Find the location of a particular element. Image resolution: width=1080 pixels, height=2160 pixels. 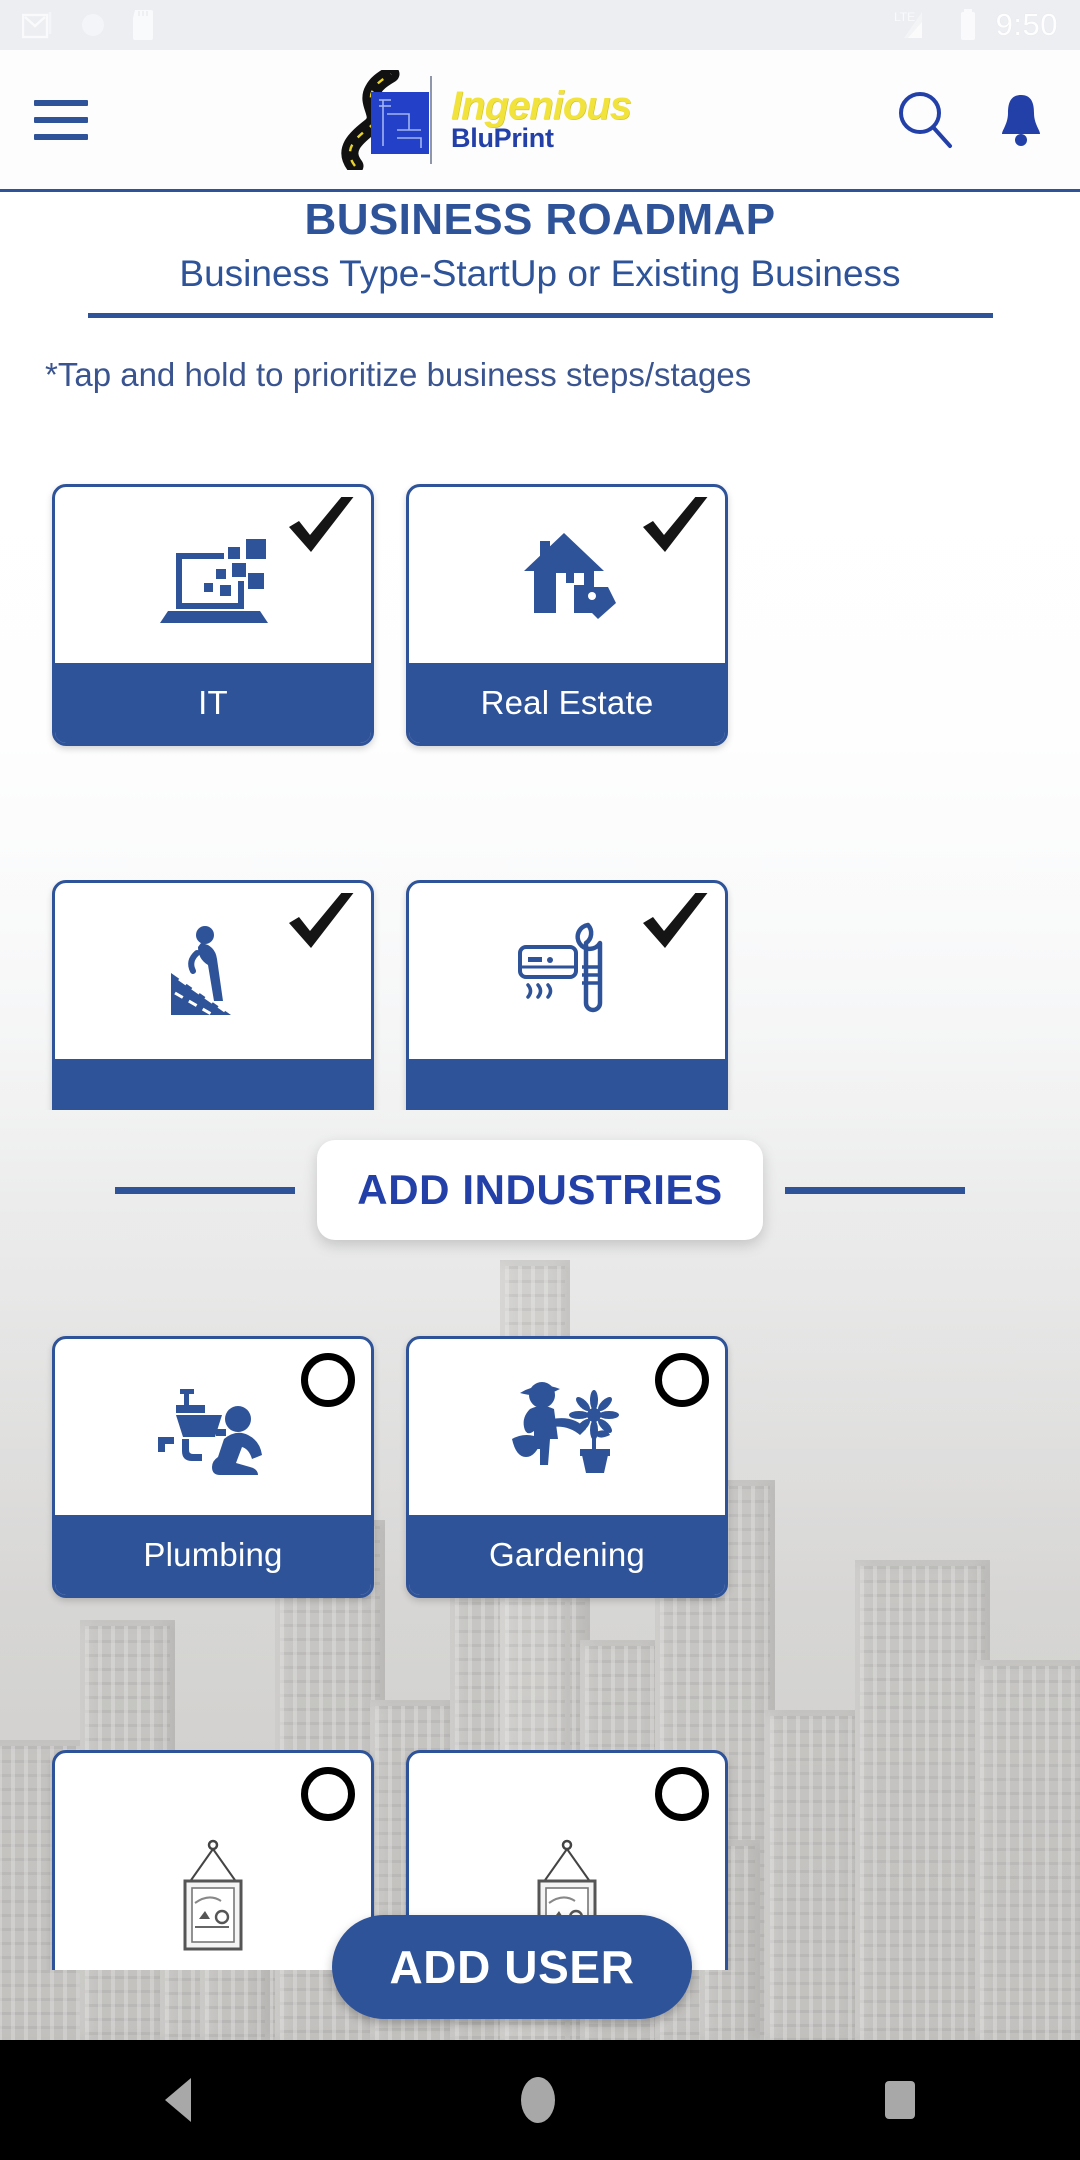

divider-line-right is located at coordinates (874, 1190).